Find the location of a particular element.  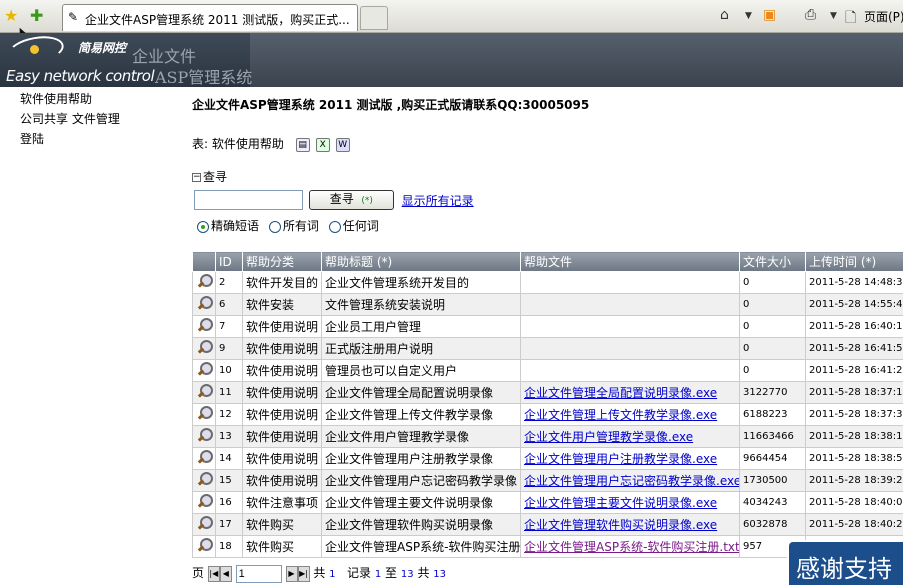

file-link: 企业文件管理上传文件教学录像.exe is located at coordinates (620, 415).